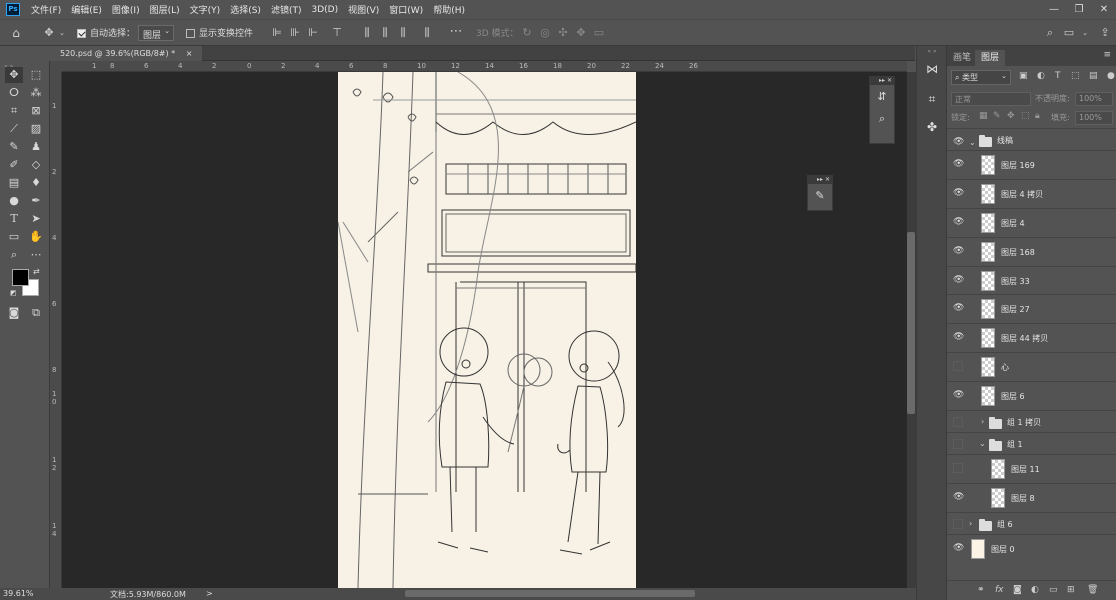 This screenshot has width=1116, height=600. What do you see at coordinates (1031, 468) in the screenshot?
I see `layer-row: 图层 11` at bounding box center [1031, 468].